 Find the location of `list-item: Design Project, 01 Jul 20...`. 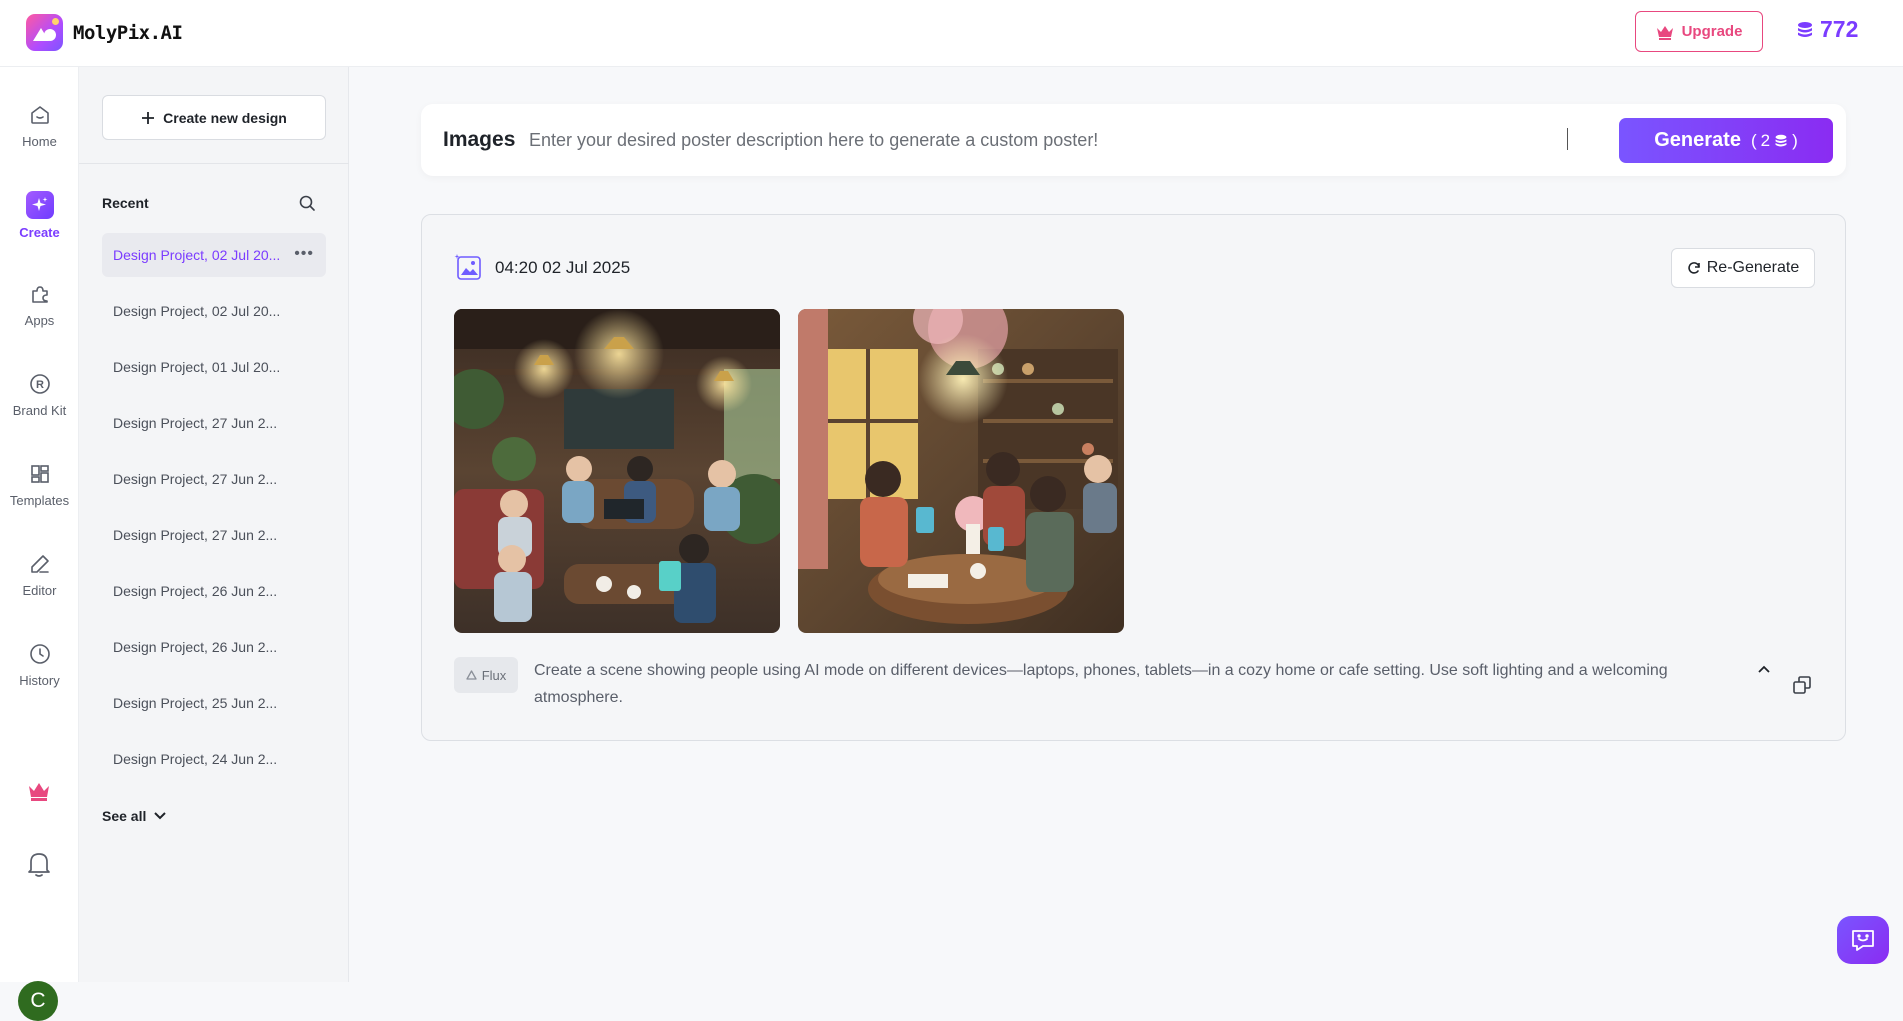

list-item: Design Project, 01 Jul 20... is located at coordinates (214, 367).